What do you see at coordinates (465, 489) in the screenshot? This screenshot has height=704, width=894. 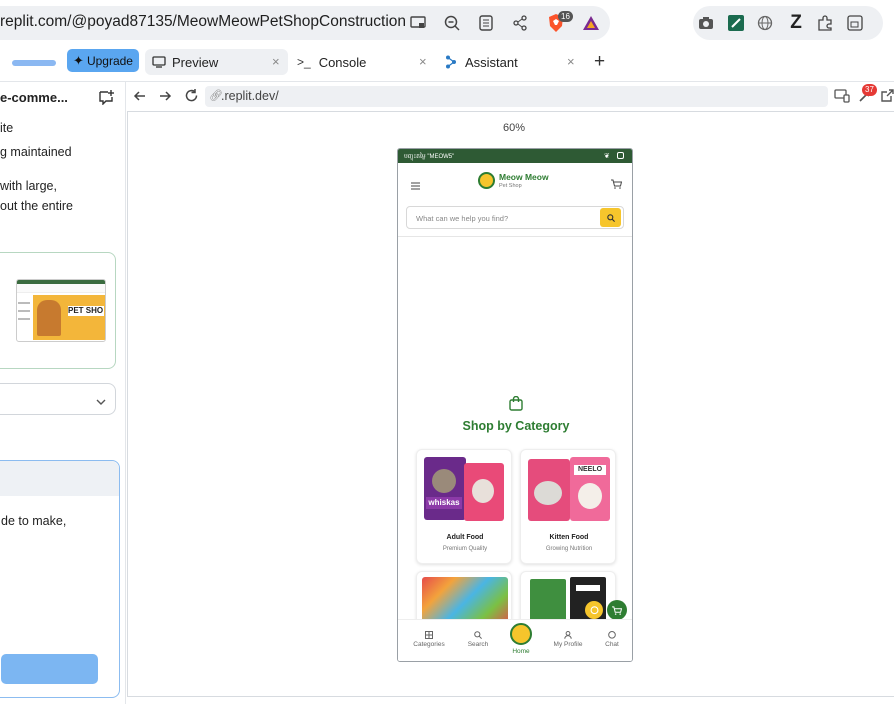 I see `adult-food-image: whiskas` at bounding box center [465, 489].